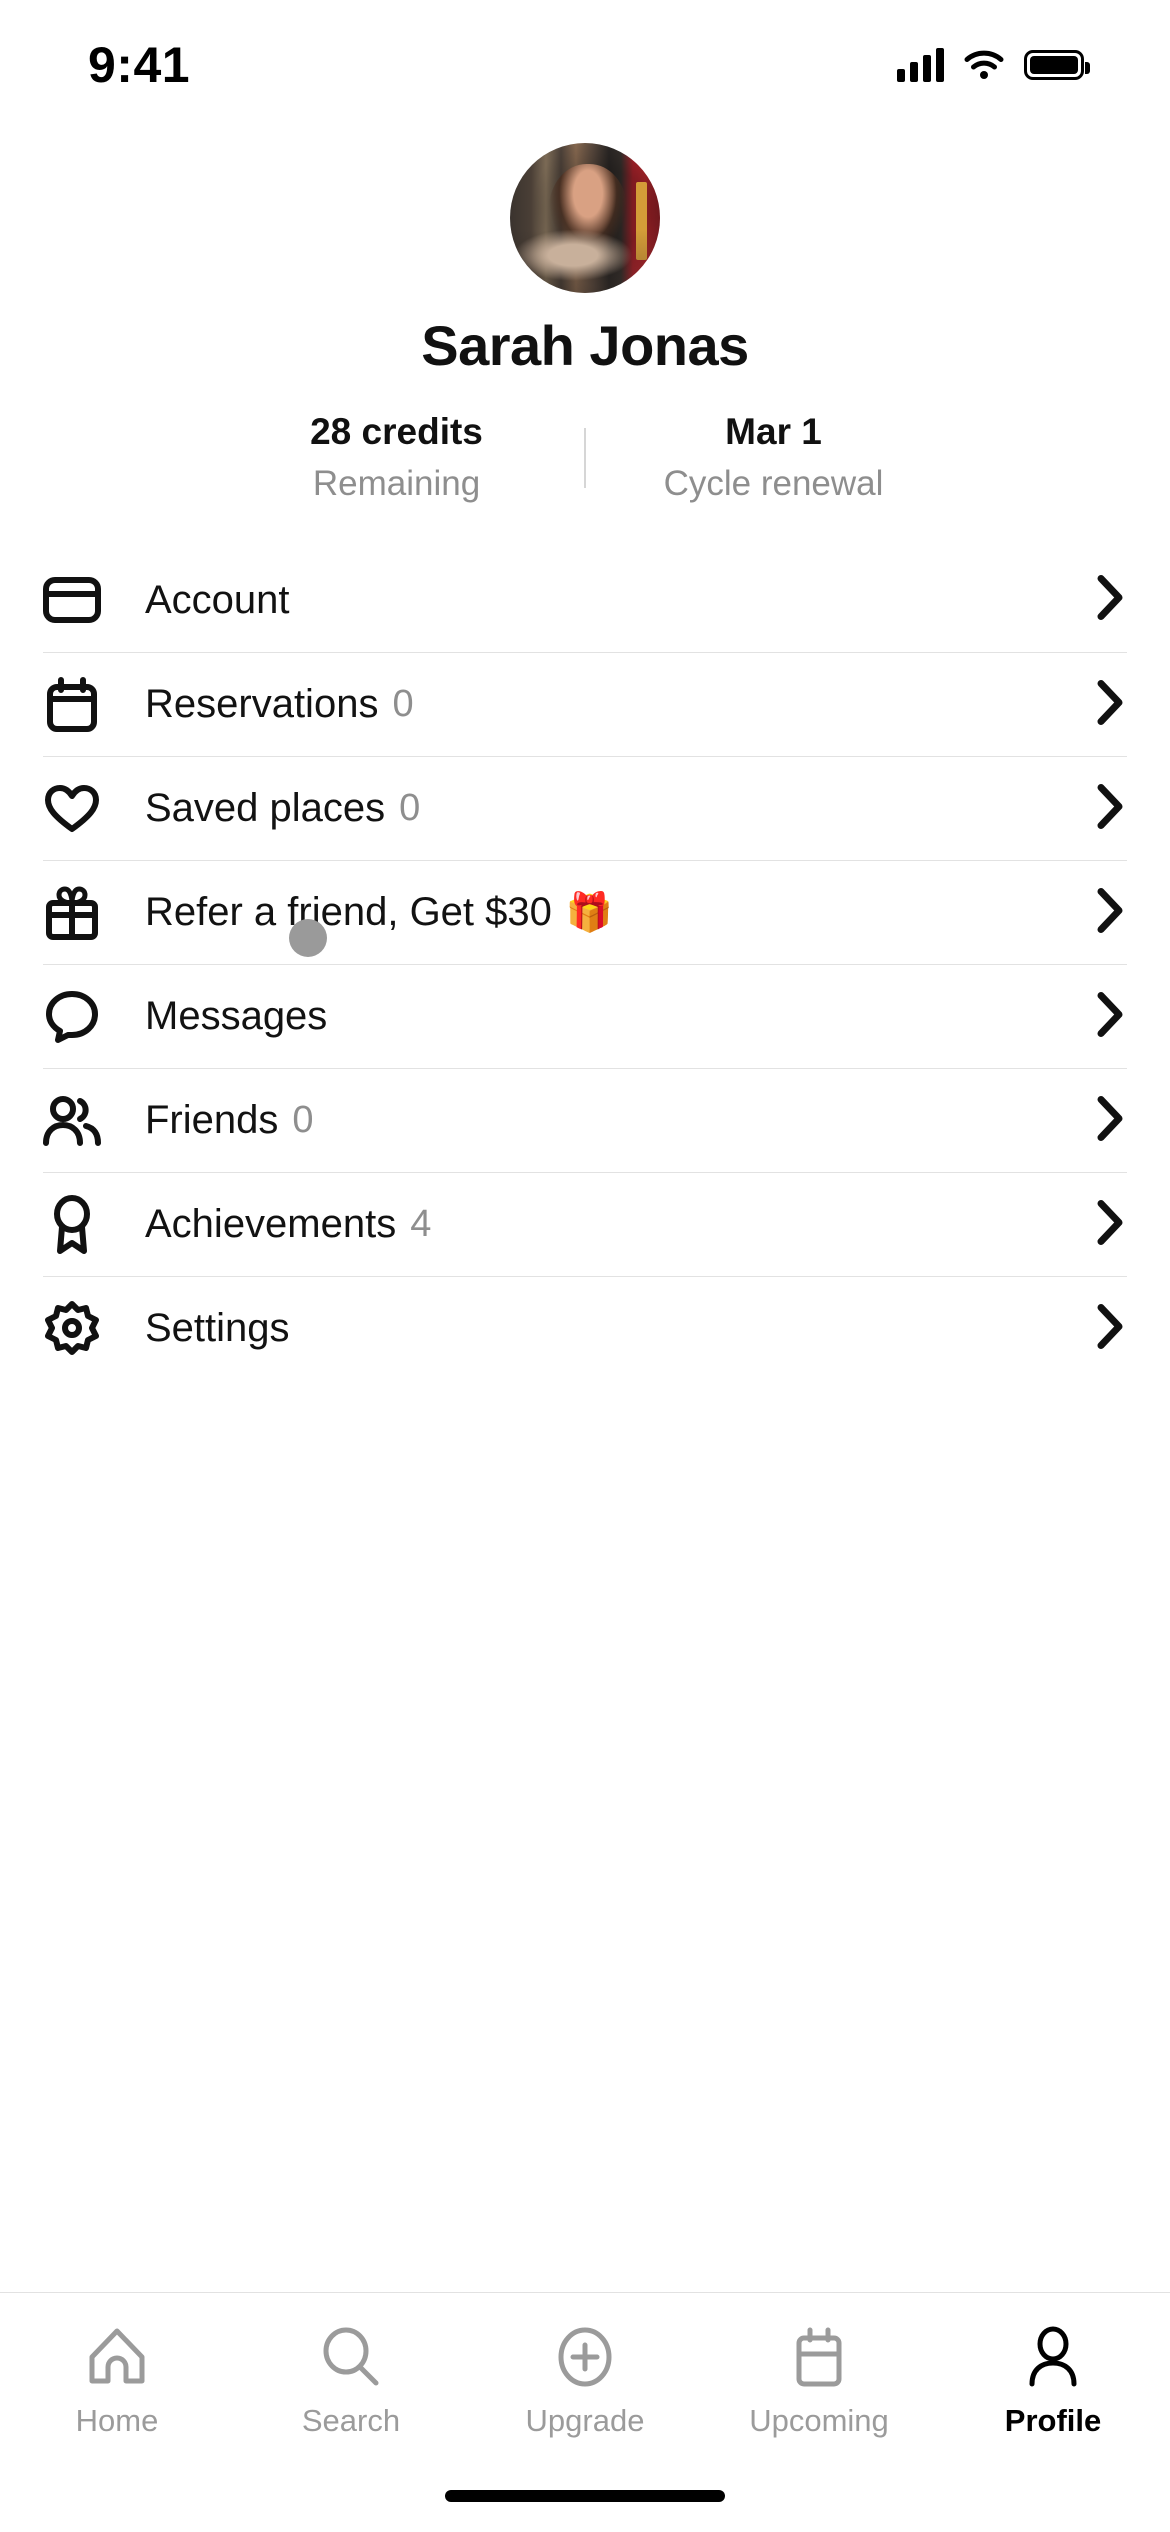 Image resolution: width=1170 pixels, height=2532 pixels. What do you see at coordinates (585, 1224) in the screenshot?
I see `menu-item-achievements: Achievements 4` at bounding box center [585, 1224].